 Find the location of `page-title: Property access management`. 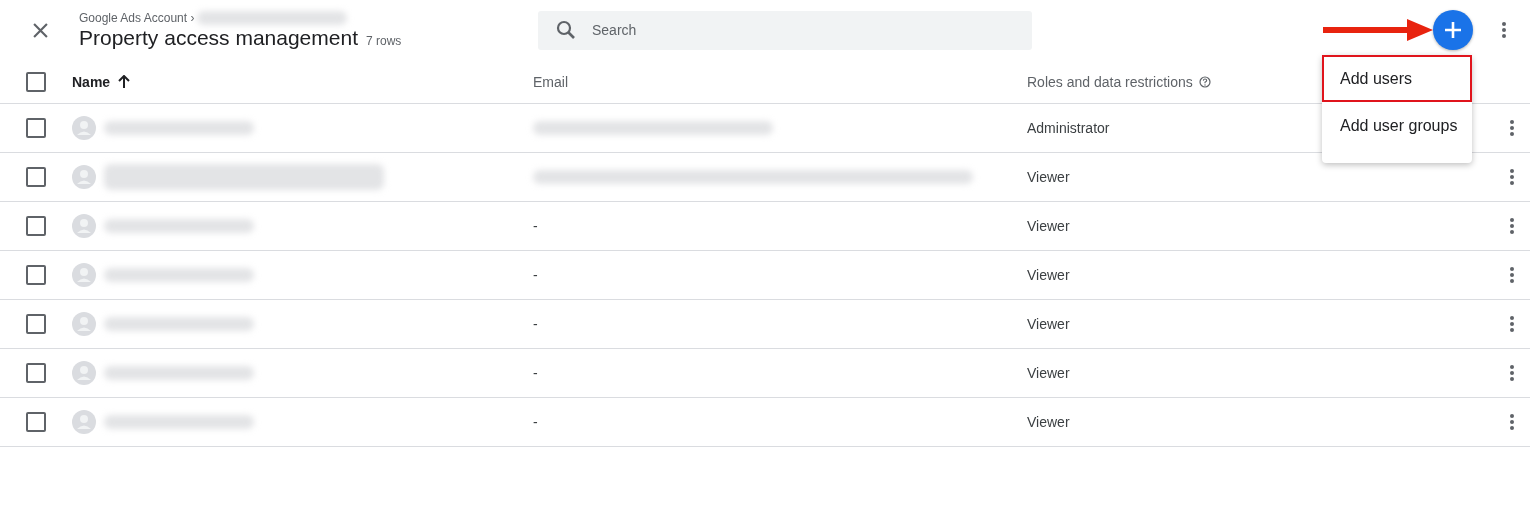

page-title: Property access management is located at coordinates (218, 37).